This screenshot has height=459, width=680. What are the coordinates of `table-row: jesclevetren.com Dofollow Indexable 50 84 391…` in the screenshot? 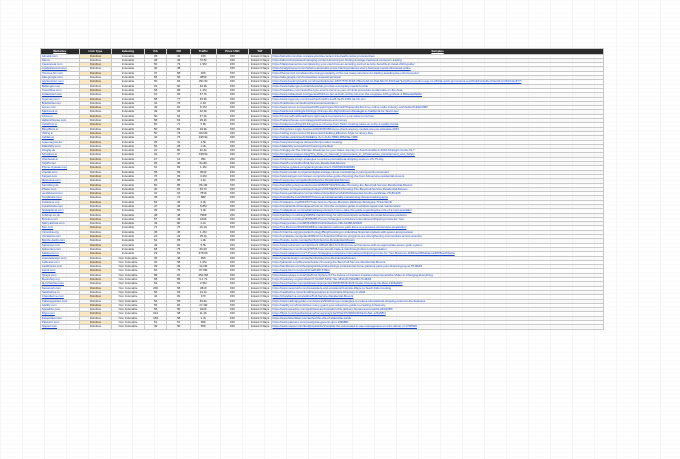 It's located at (322, 82).